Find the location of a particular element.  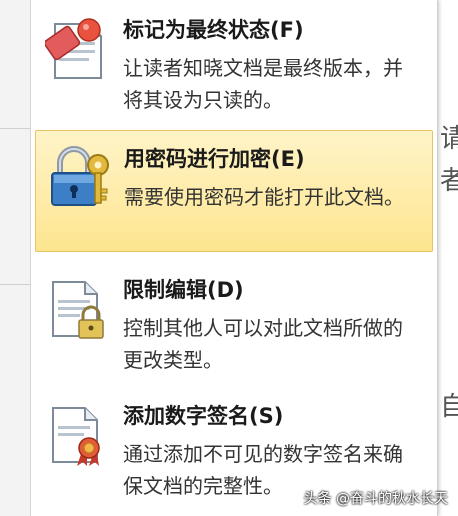

background-text-fragment: 自 is located at coordinates (449, 407).